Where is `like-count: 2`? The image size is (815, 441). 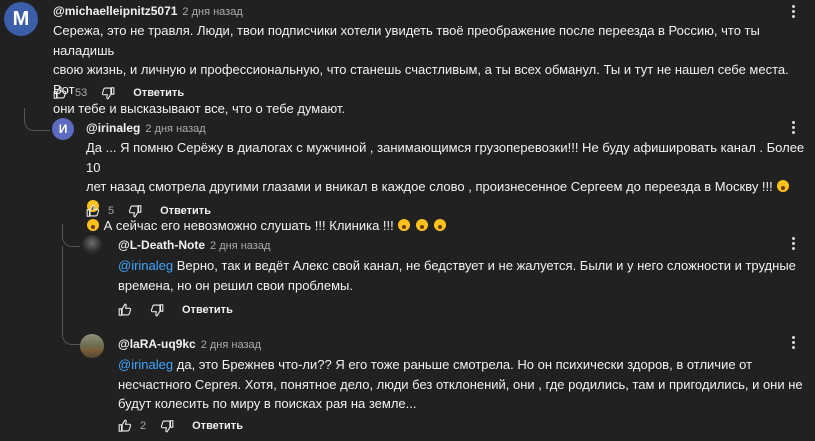 like-count: 2 is located at coordinates (143, 426).